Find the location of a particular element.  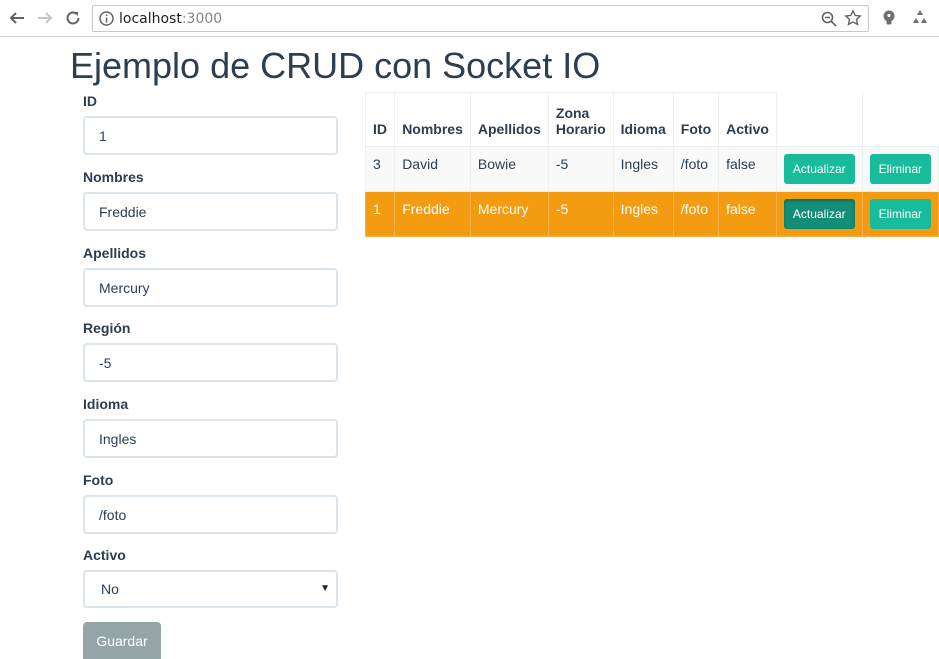

reload-button is located at coordinates (73, 18).